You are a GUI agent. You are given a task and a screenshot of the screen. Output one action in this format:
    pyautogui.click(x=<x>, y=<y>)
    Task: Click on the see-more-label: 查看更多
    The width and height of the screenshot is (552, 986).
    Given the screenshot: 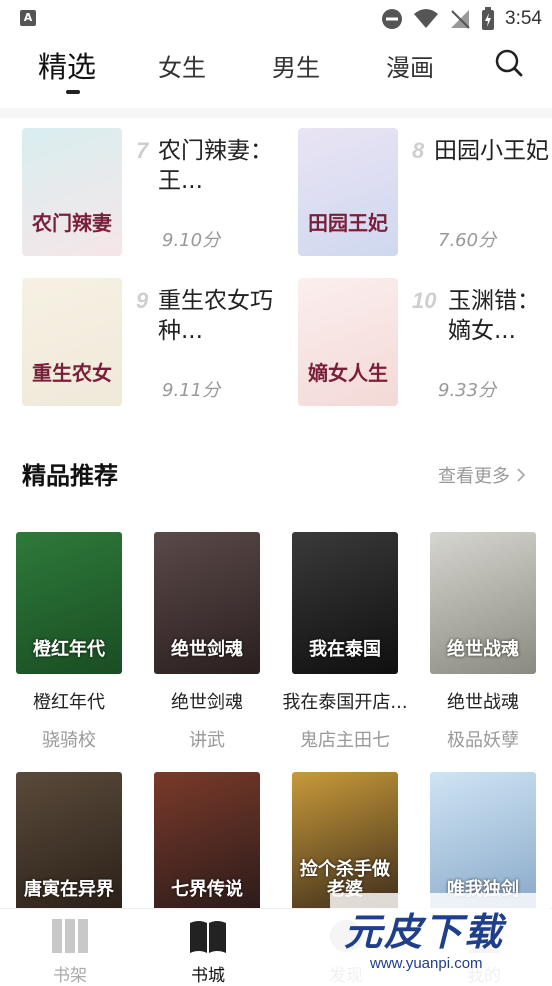 What is the action you would take?
    pyautogui.click(x=474, y=476)
    